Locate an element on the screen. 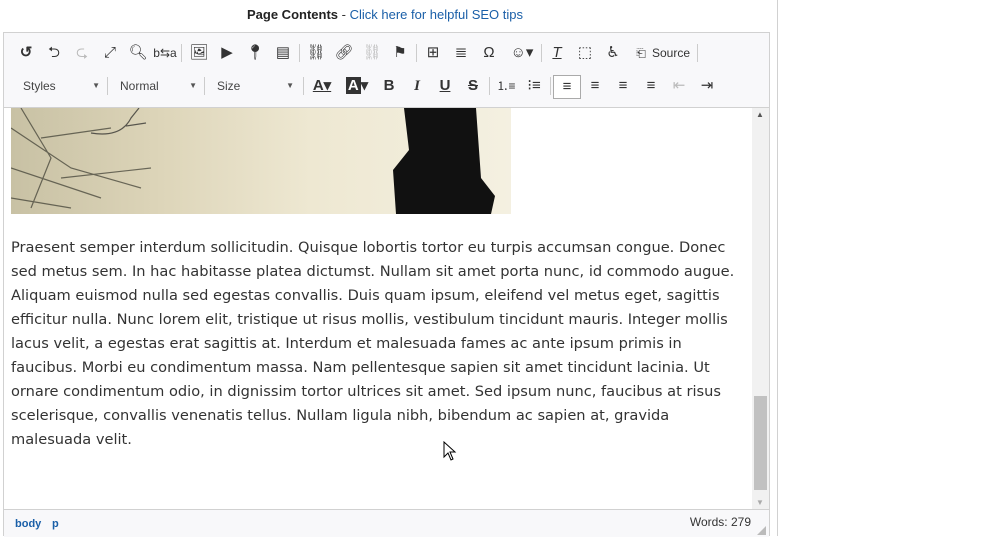 Image resolution: width=1008 pixels, height=537 pixels. text-color-icon: A▾ is located at coordinates (322, 86).